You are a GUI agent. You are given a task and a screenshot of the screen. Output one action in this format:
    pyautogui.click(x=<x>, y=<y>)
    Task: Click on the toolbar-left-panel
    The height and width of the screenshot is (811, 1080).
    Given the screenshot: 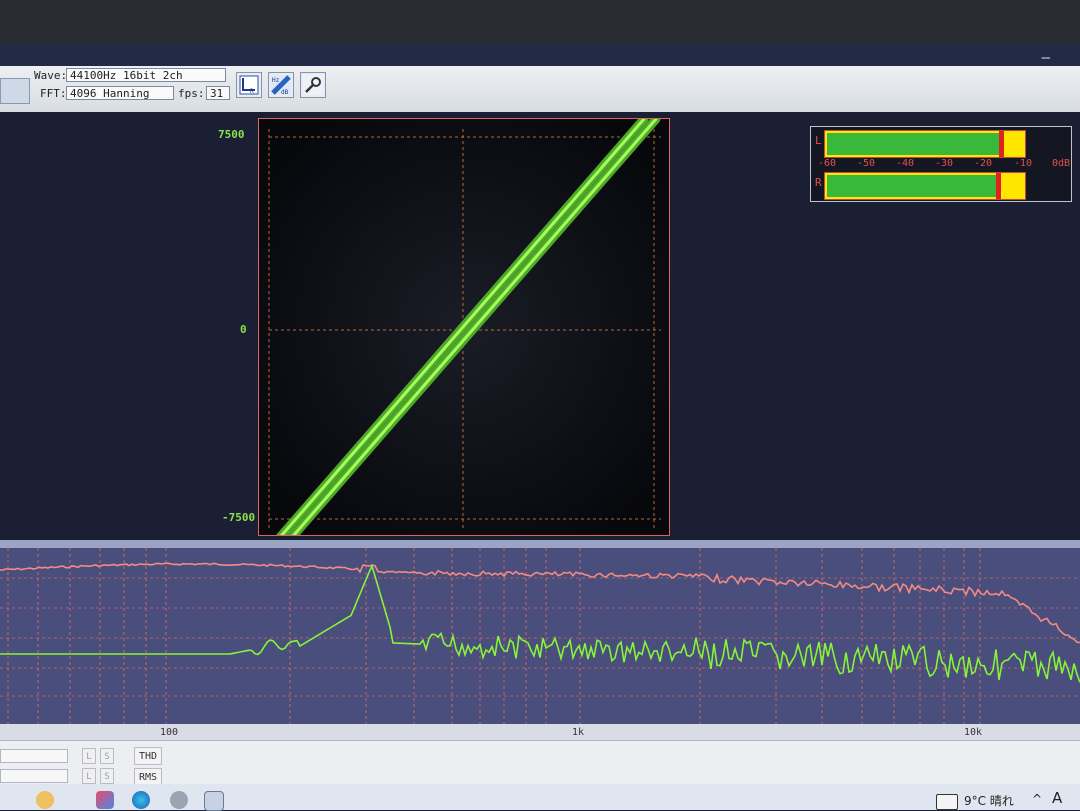 What is the action you would take?
    pyautogui.click(x=15, y=91)
    